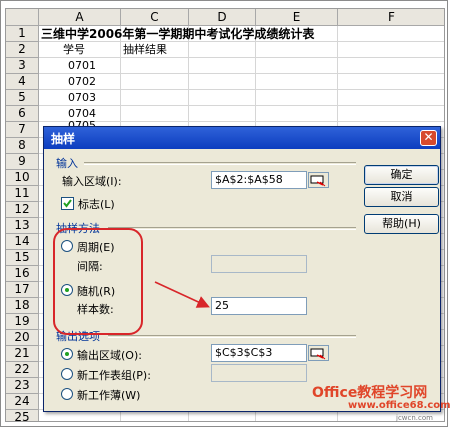 The height and width of the screenshot is (429, 450). Describe the element at coordinates (22, 210) in the screenshot. I see `row-header: 12` at that location.